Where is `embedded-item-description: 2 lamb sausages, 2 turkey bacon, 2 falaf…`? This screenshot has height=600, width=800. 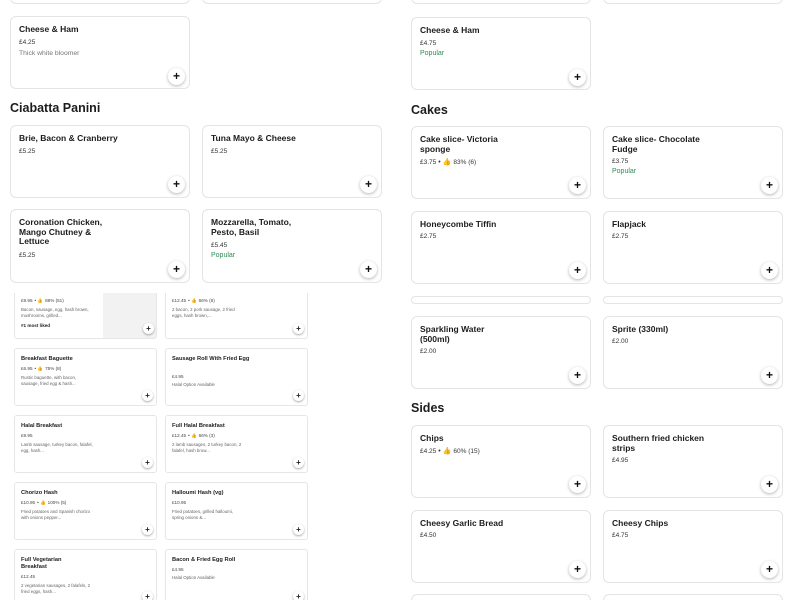 embedded-item-description: 2 lamb sausages, 2 turkey bacon, 2 falaf… is located at coordinates (207, 447).